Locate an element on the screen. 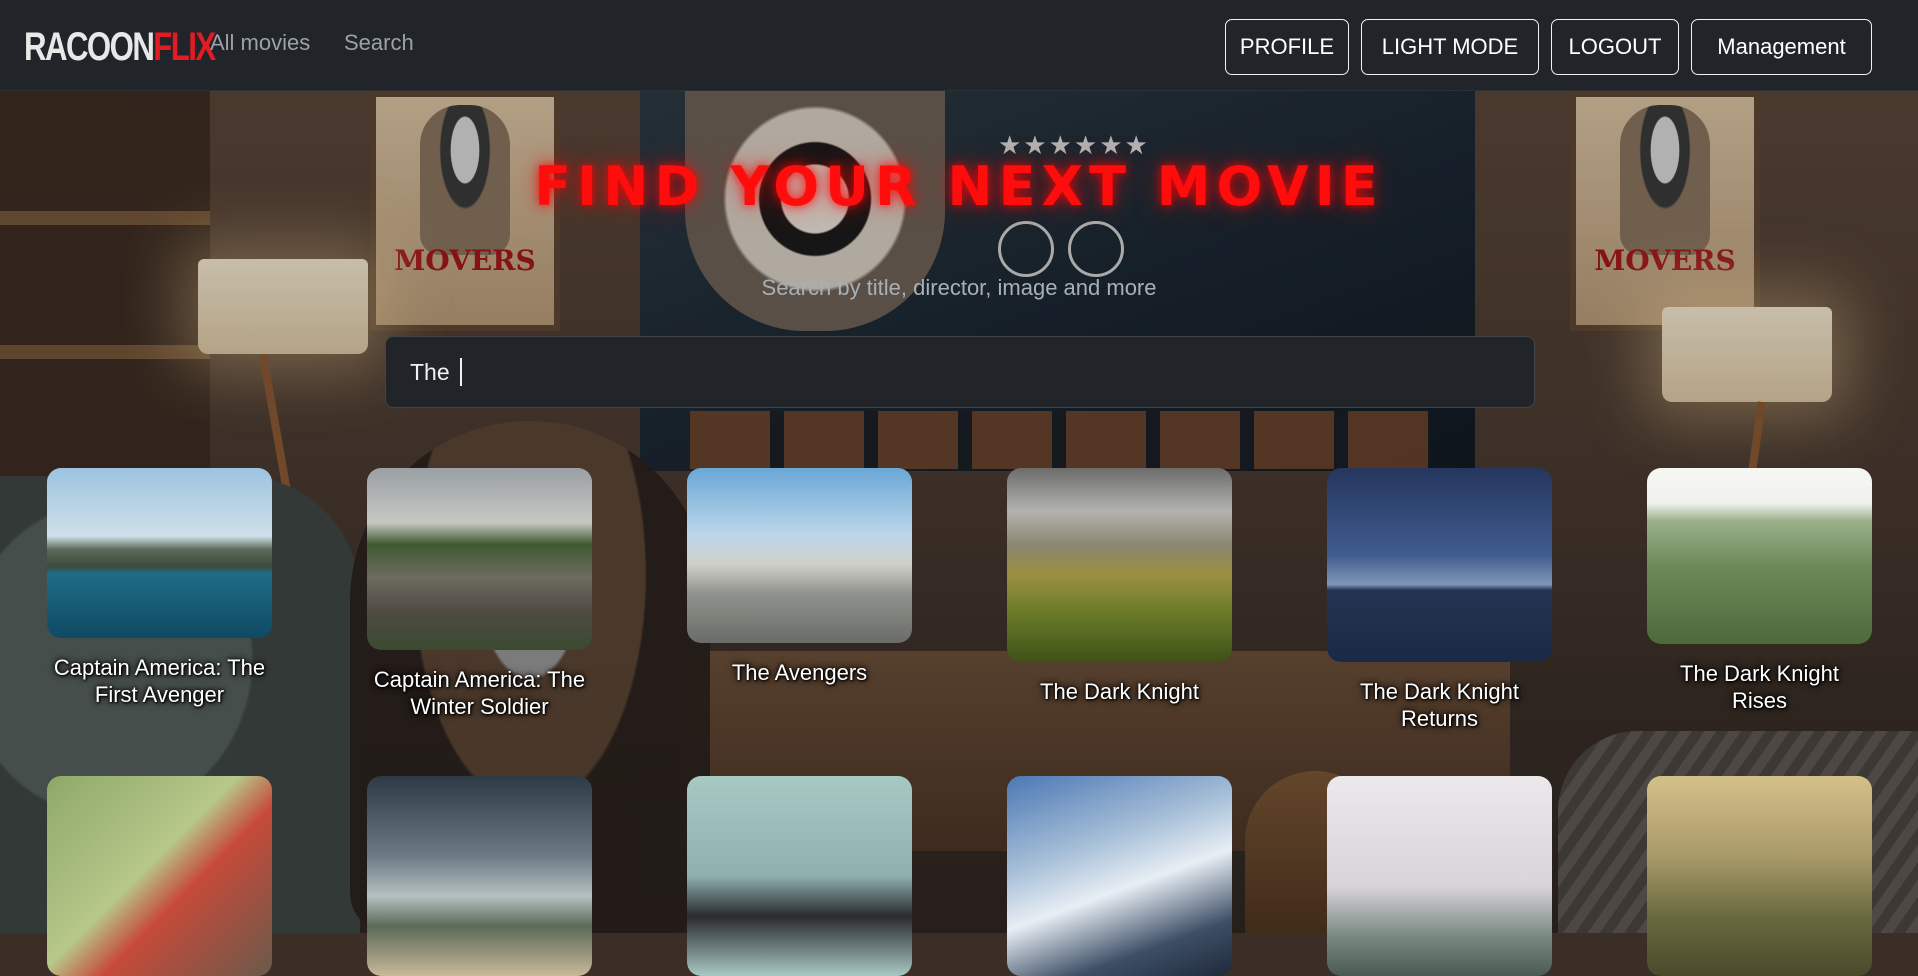 Image resolution: width=1918 pixels, height=976 pixels. movie-card: The Dark Knight Returns is located at coordinates (1439, 600).